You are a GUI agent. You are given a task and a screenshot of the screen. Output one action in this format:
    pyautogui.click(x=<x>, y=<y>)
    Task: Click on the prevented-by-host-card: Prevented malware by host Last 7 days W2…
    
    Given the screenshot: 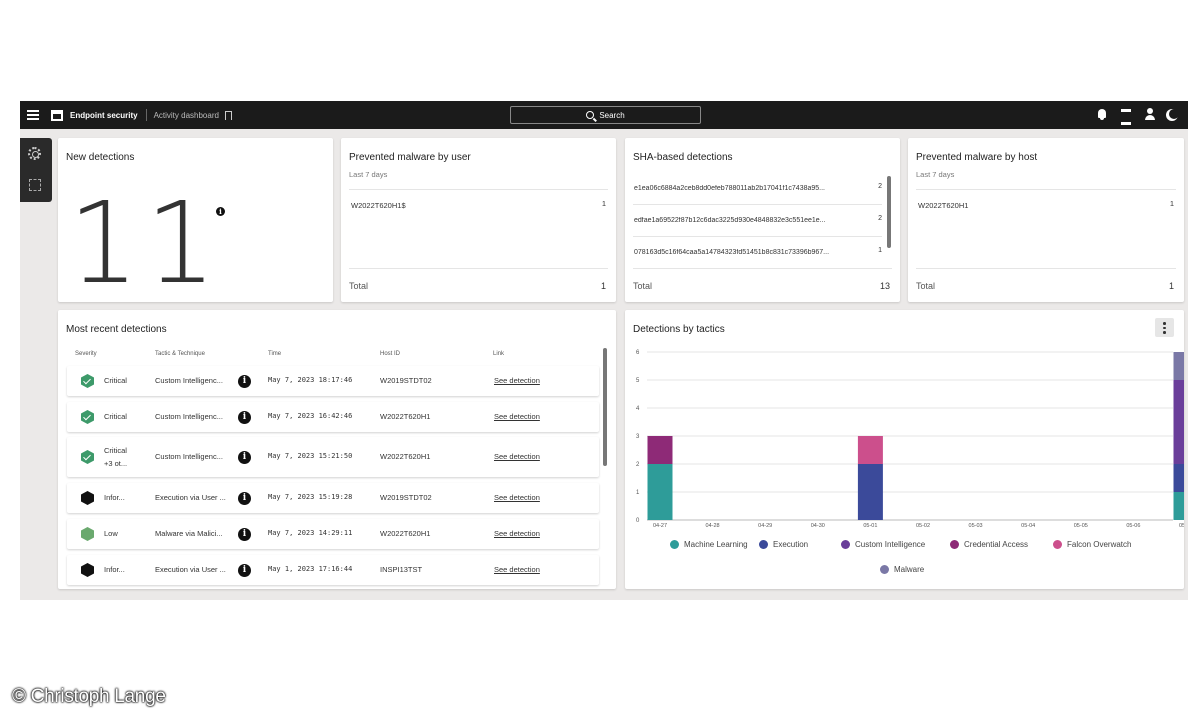 What is the action you would take?
    pyautogui.click(x=1046, y=220)
    